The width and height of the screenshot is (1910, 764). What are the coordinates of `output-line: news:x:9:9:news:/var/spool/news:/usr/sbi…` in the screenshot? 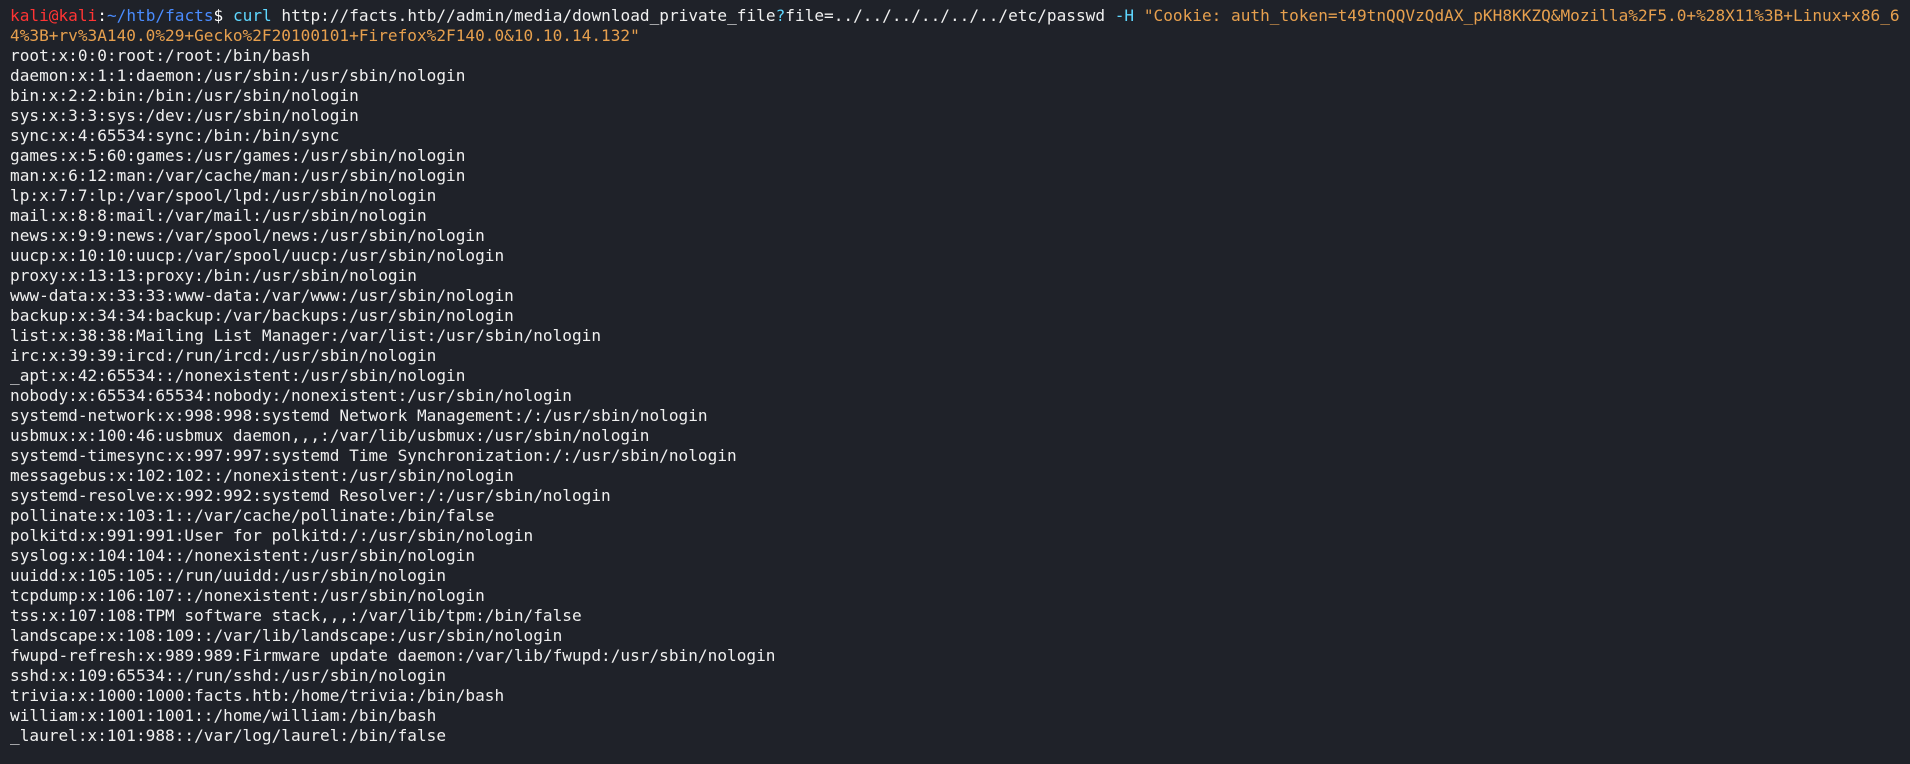 It's located at (247, 235).